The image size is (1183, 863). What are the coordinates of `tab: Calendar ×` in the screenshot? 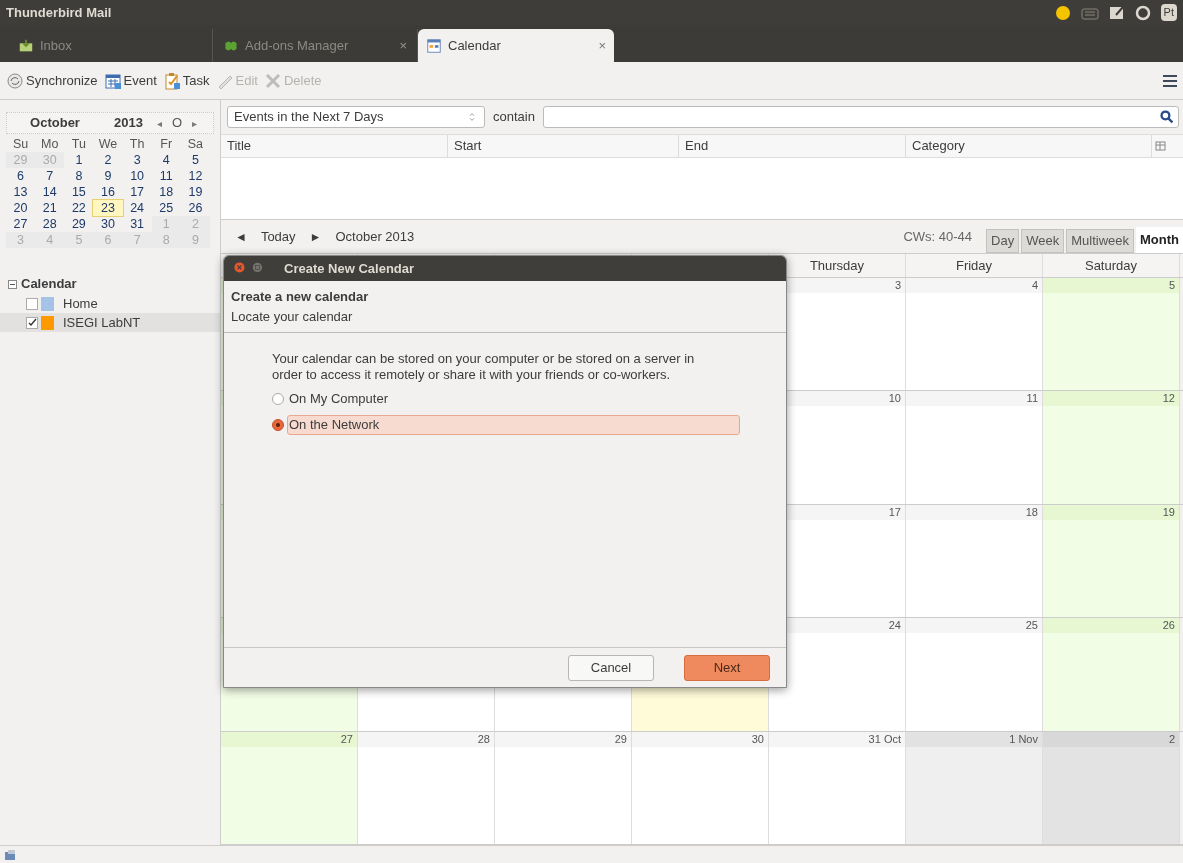 It's located at (516, 45).